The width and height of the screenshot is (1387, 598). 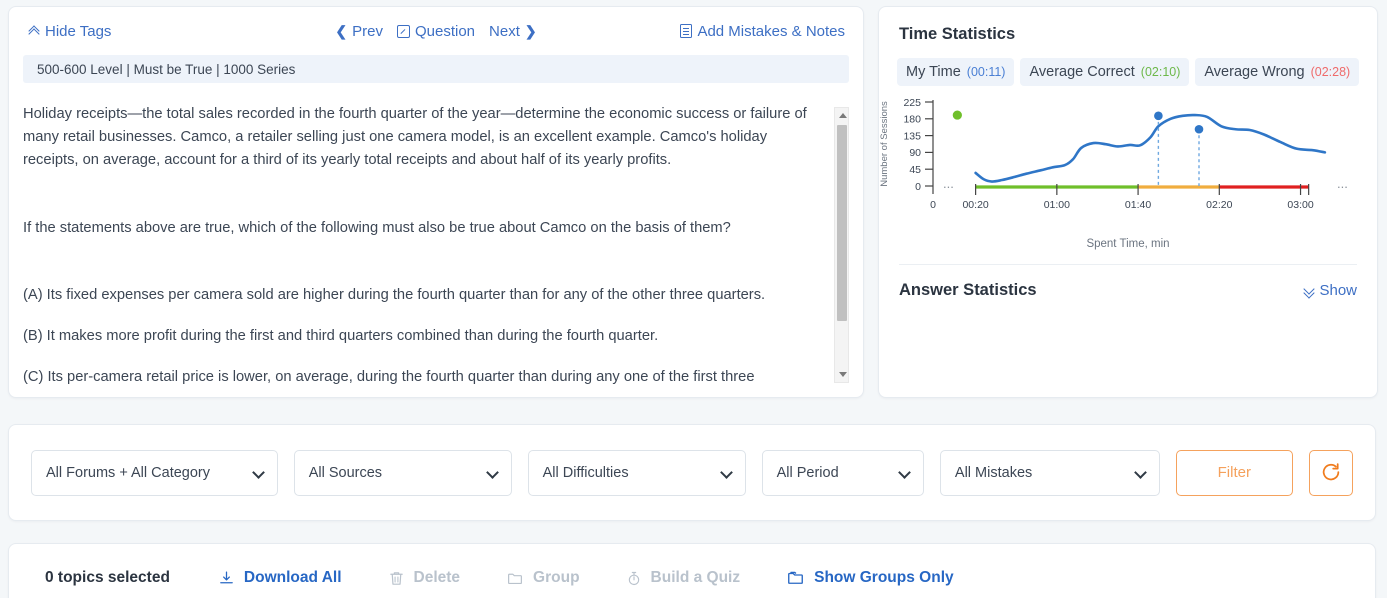 I want to click on time-statistics-title: Time Statistics, so click(x=957, y=34).